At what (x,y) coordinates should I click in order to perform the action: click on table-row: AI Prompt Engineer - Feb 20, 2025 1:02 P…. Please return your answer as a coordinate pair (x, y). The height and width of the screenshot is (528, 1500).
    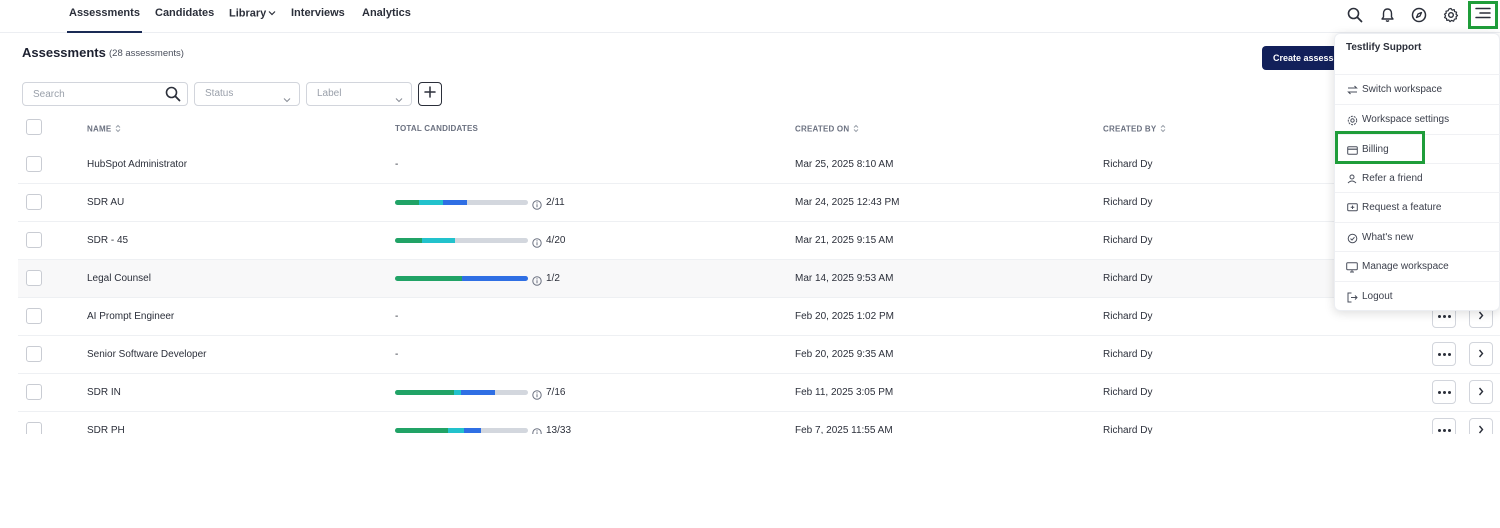
    Looking at the image, I should click on (759, 317).